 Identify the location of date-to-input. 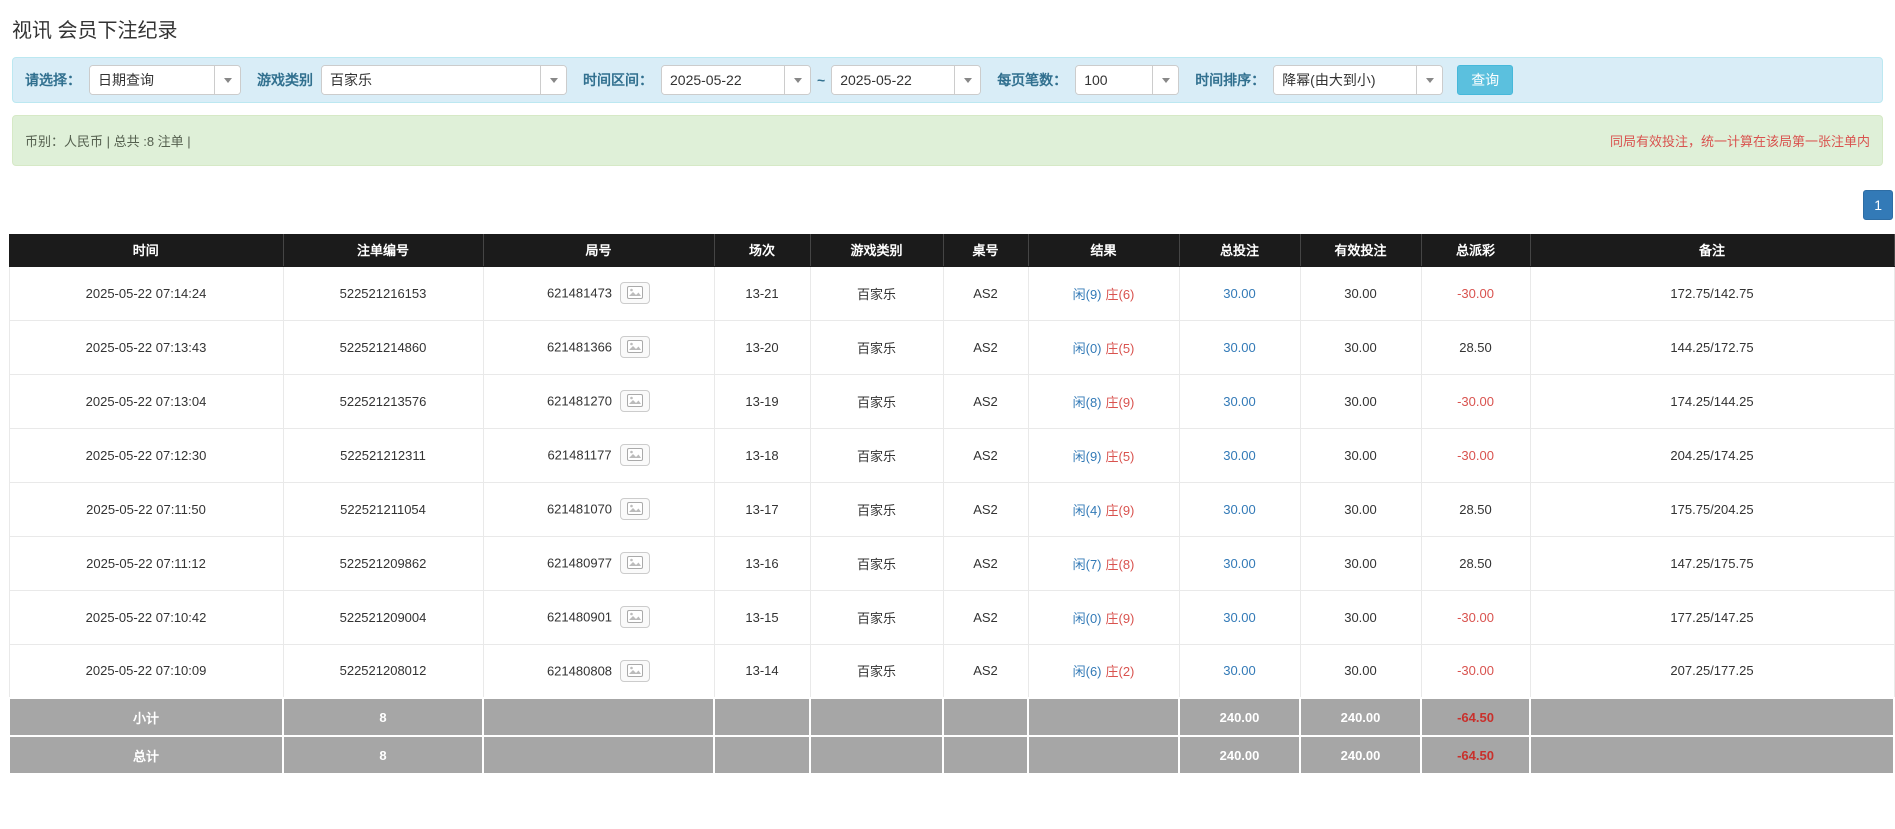
(893, 80).